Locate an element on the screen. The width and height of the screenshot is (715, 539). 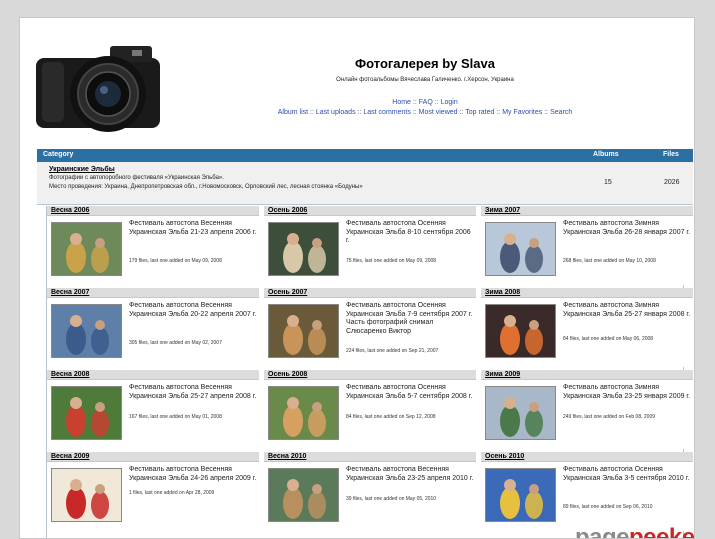
roasted-meat-photo is located at coordinates (303, 331).